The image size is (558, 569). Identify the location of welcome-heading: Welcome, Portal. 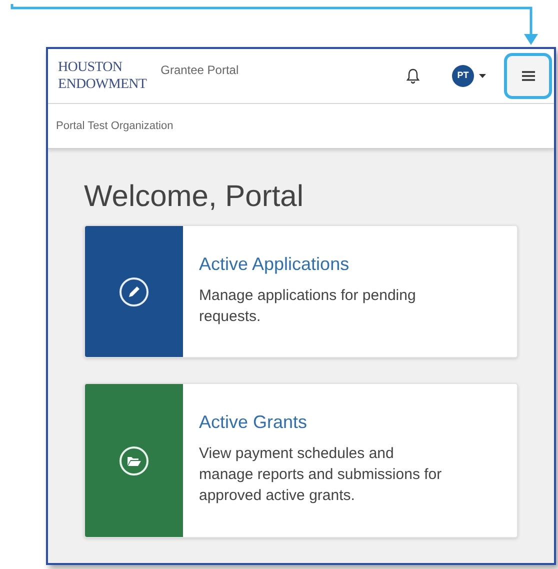
(194, 197).